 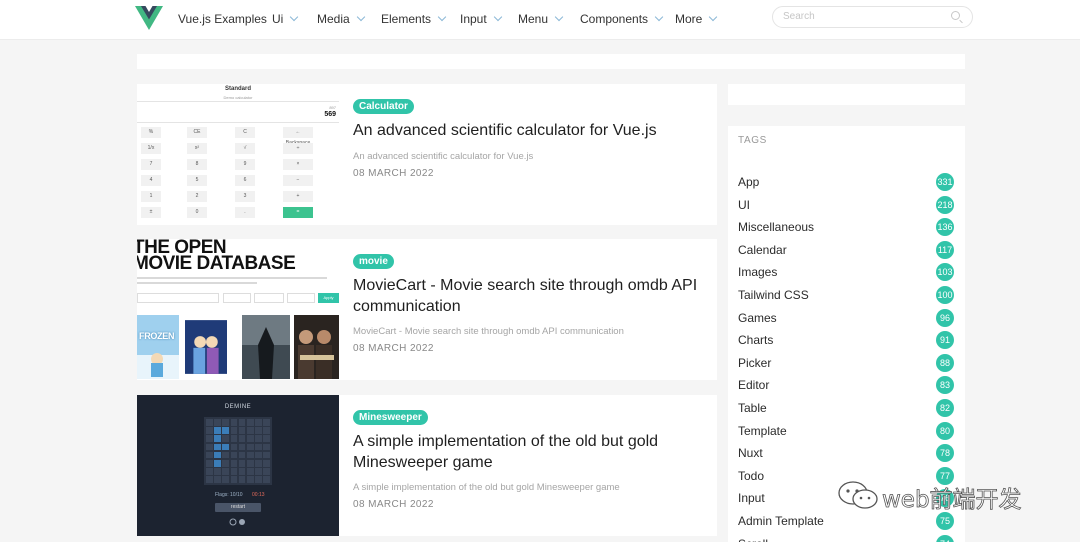 What do you see at coordinates (846, 340) in the screenshot?
I see `tag-item: Charts 91` at bounding box center [846, 340].